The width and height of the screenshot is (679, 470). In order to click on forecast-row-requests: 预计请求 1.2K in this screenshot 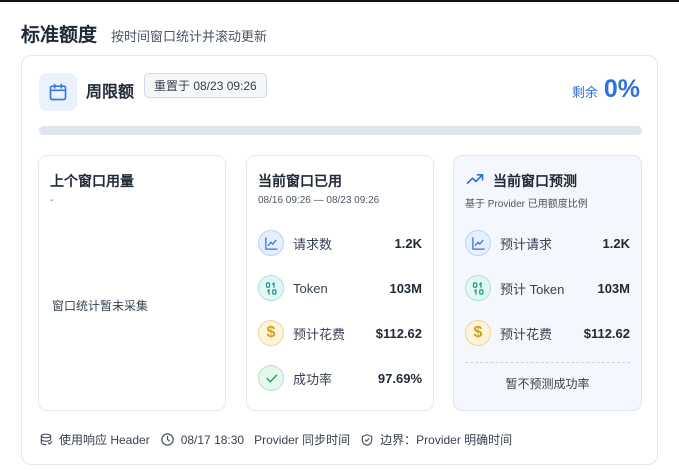, I will do `click(547, 243)`.